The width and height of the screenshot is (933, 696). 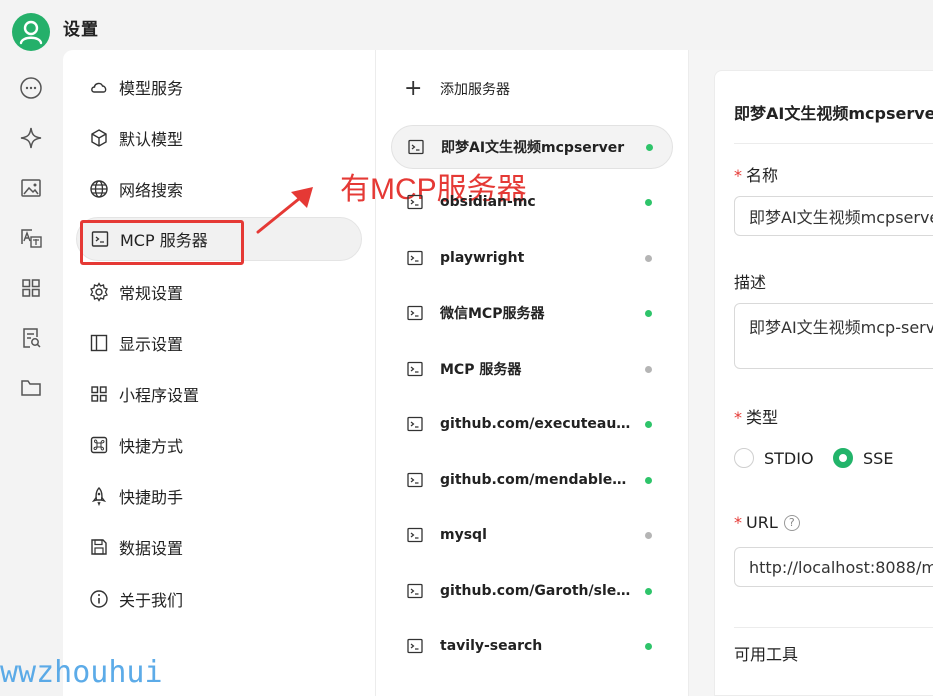 What do you see at coordinates (766, 654) in the screenshot?
I see `available-tools-label: 可用工具` at bounding box center [766, 654].